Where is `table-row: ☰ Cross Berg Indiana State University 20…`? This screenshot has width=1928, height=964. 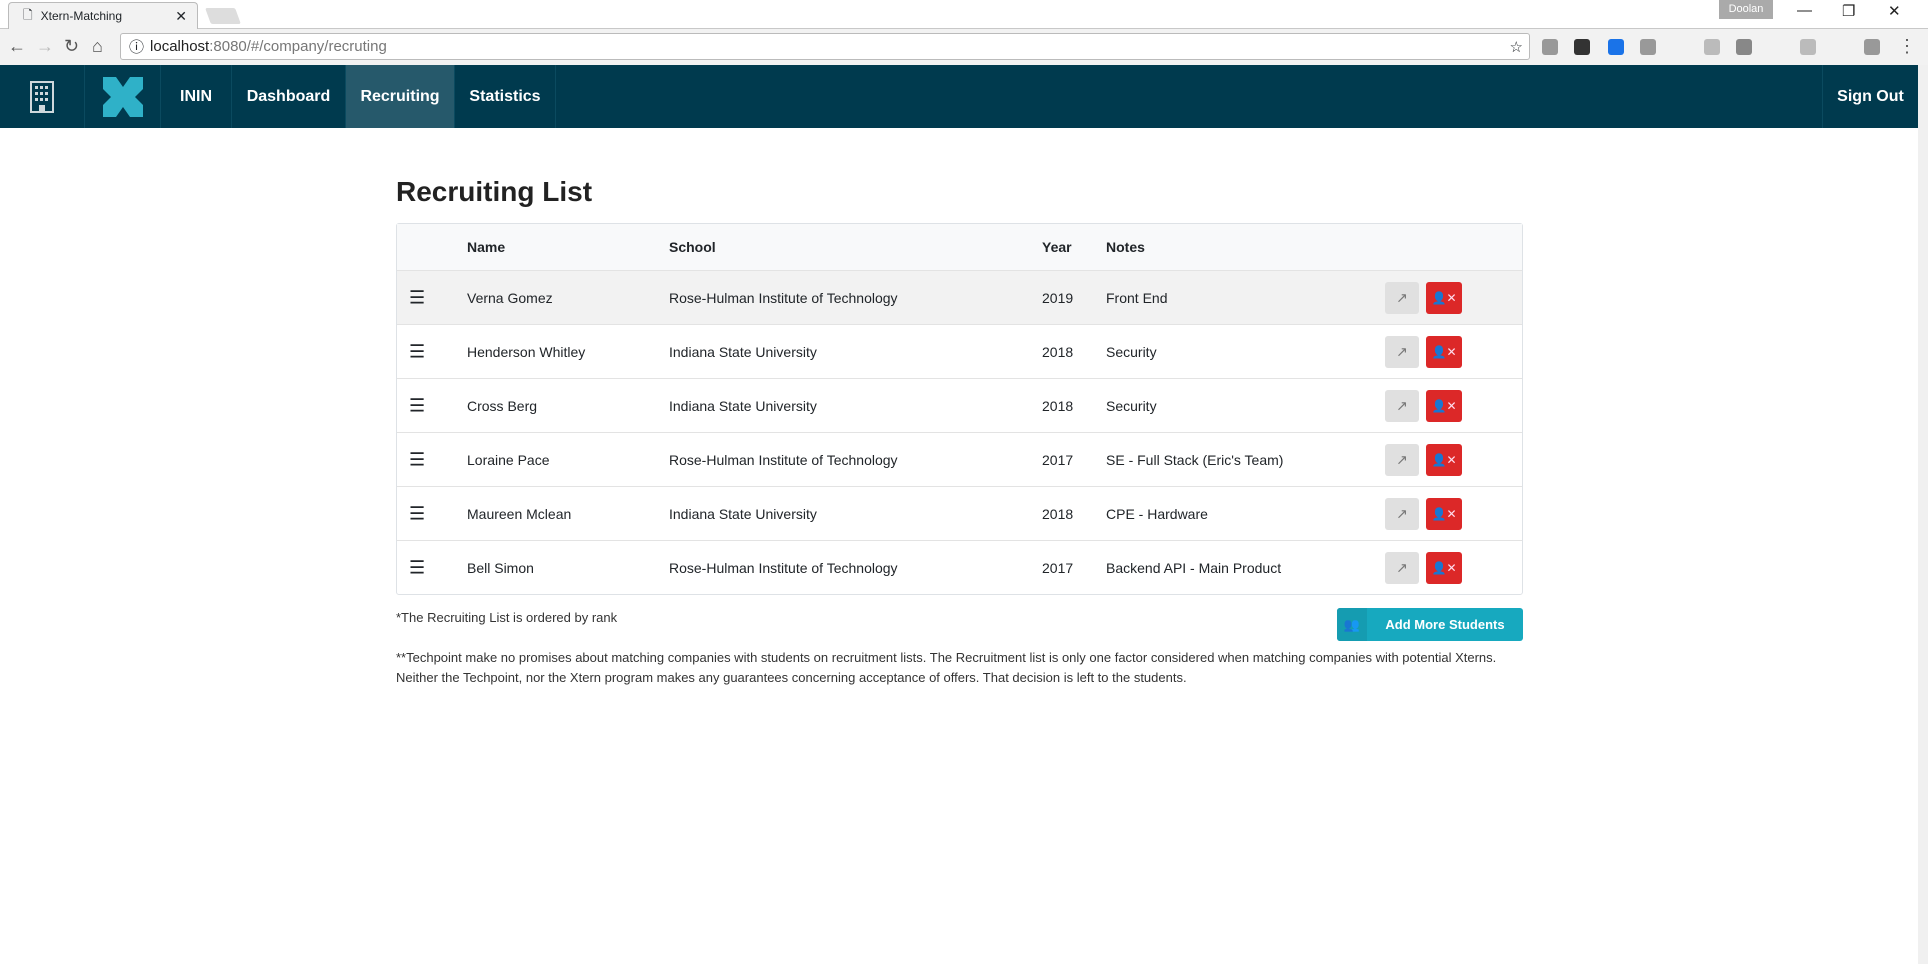
table-row: ☰ Cross Berg Indiana State University 20… is located at coordinates (959, 405).